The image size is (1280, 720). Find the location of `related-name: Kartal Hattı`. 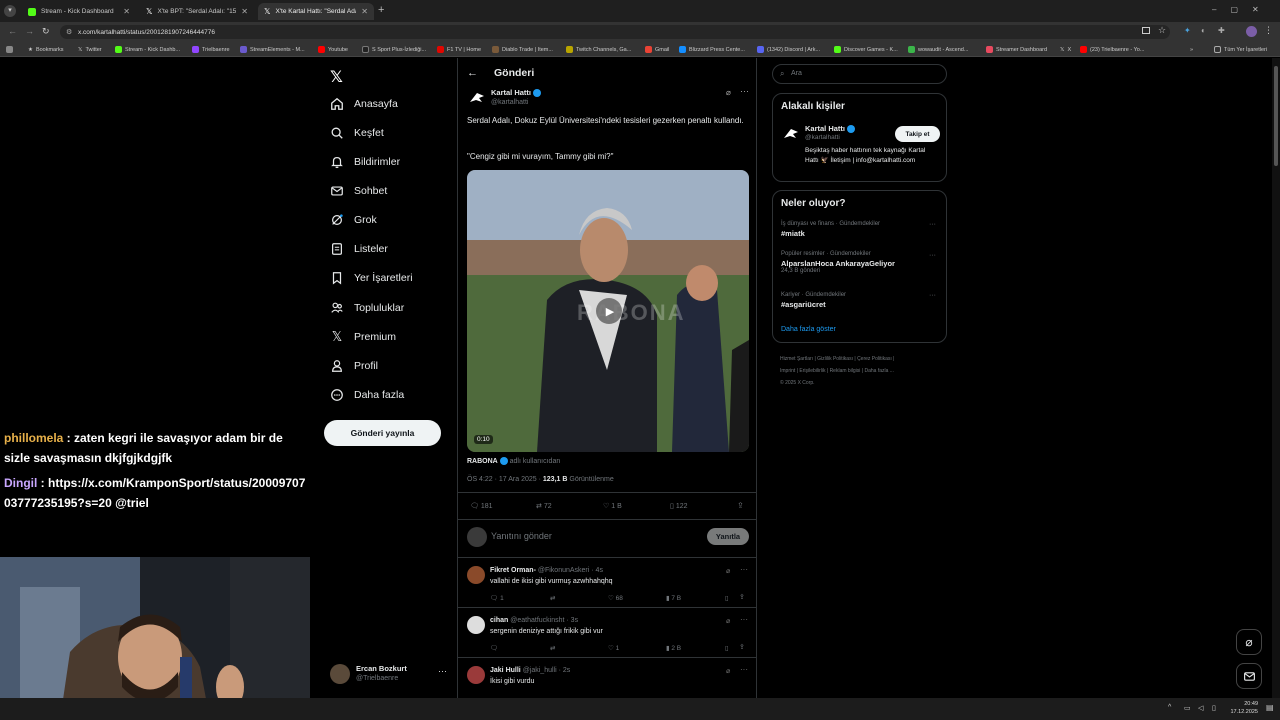

related-name: Kartal Hattı is located at coordinates (830, 129).